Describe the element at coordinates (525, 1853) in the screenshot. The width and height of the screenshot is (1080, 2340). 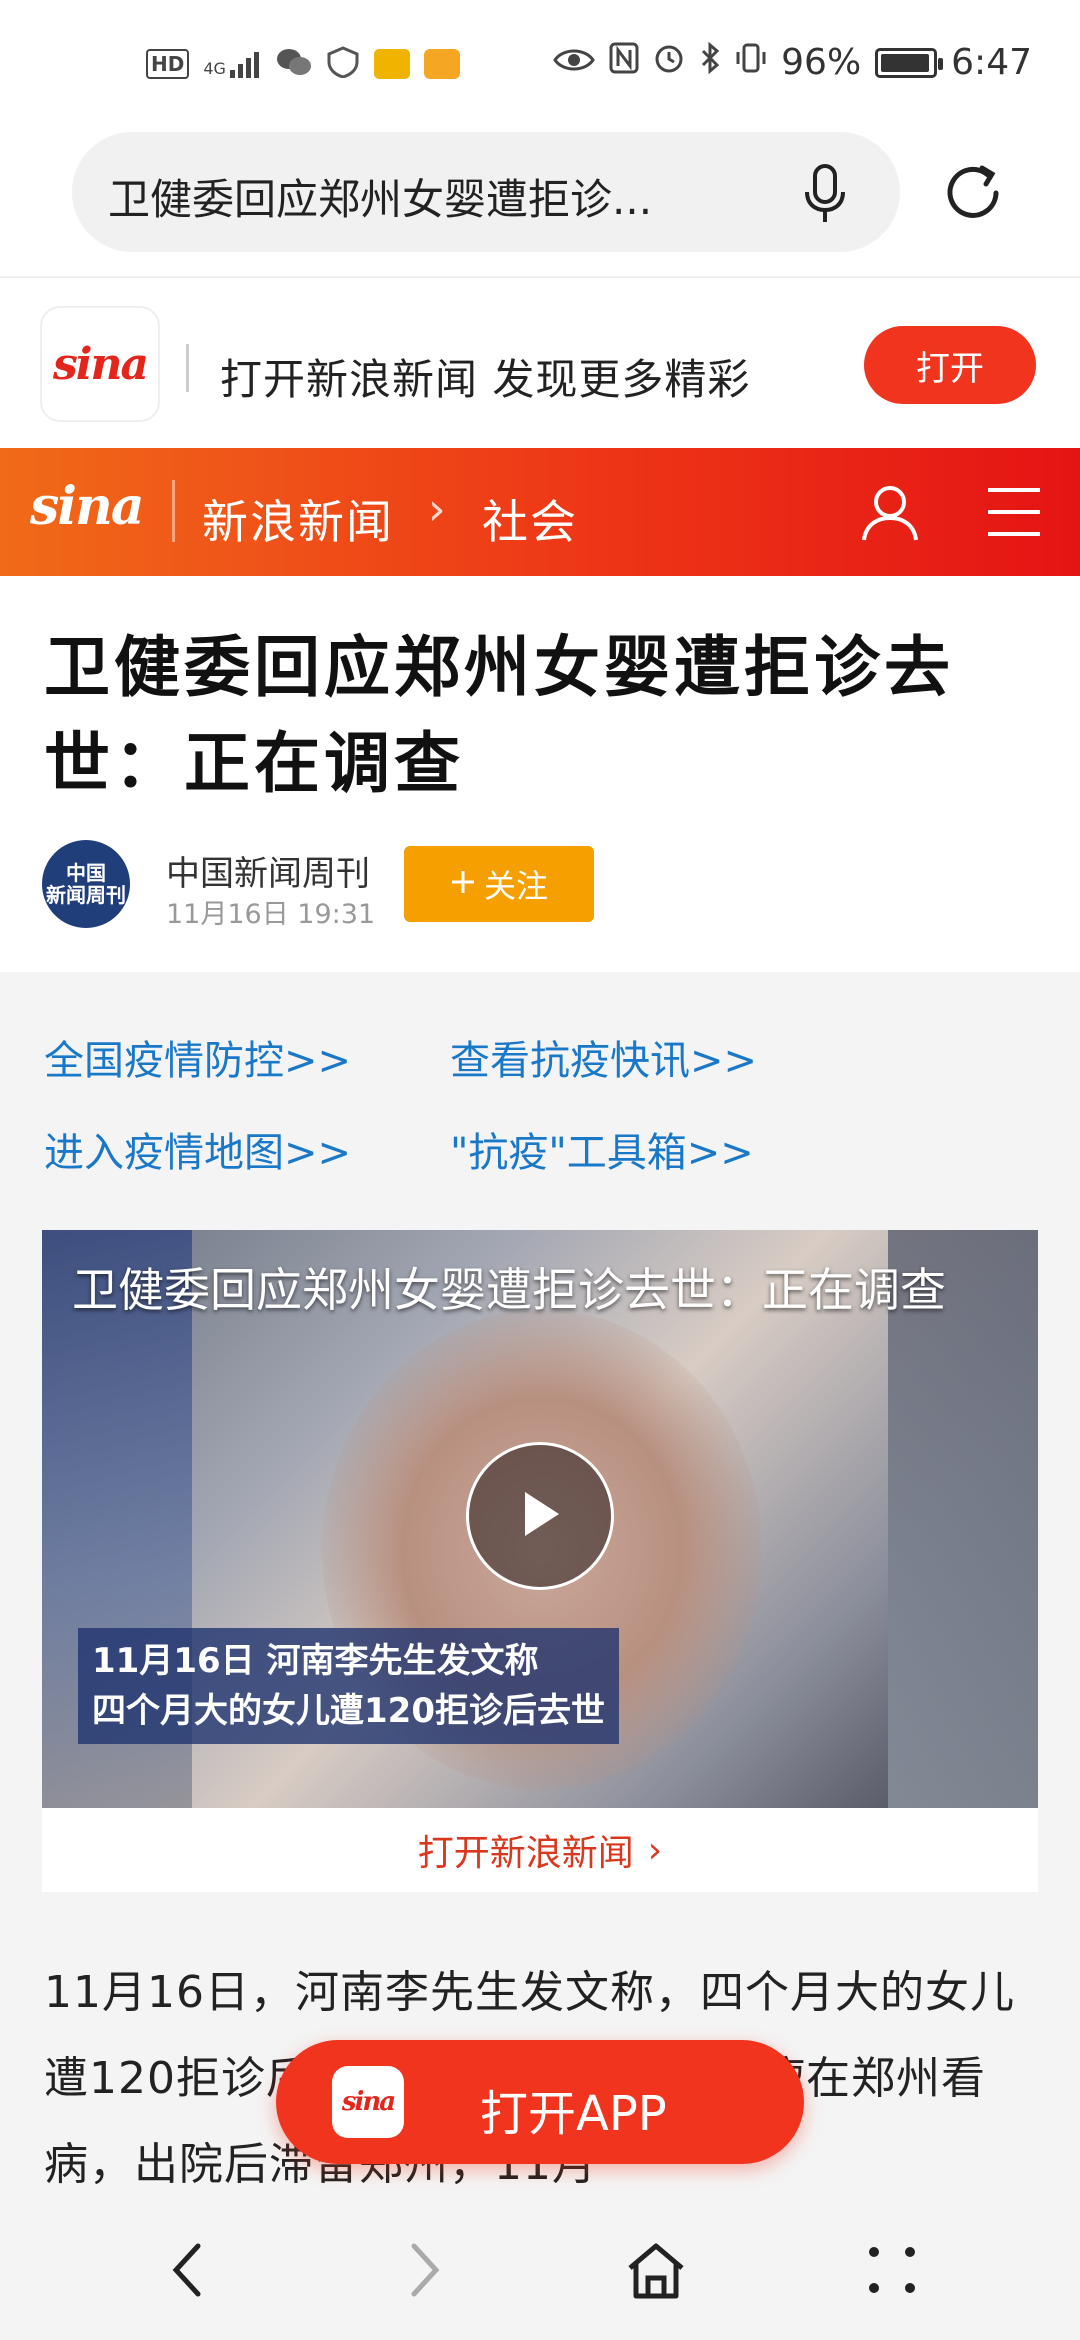
I see `open-sina-news-label: 打开新浪新闻` at that location.